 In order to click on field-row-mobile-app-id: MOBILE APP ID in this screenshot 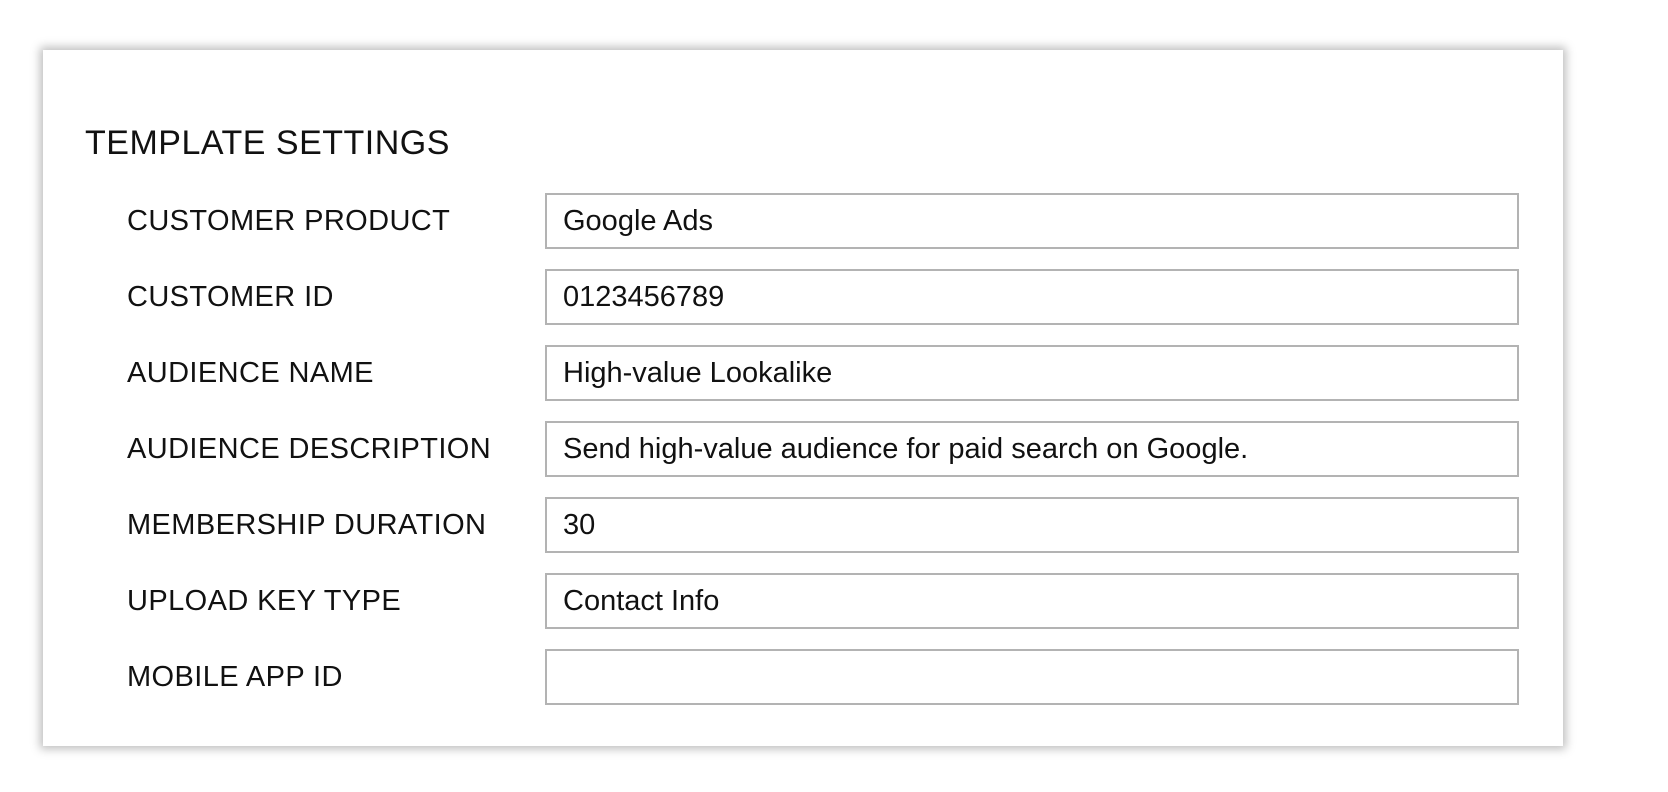, I will do `click(803, 677)`.